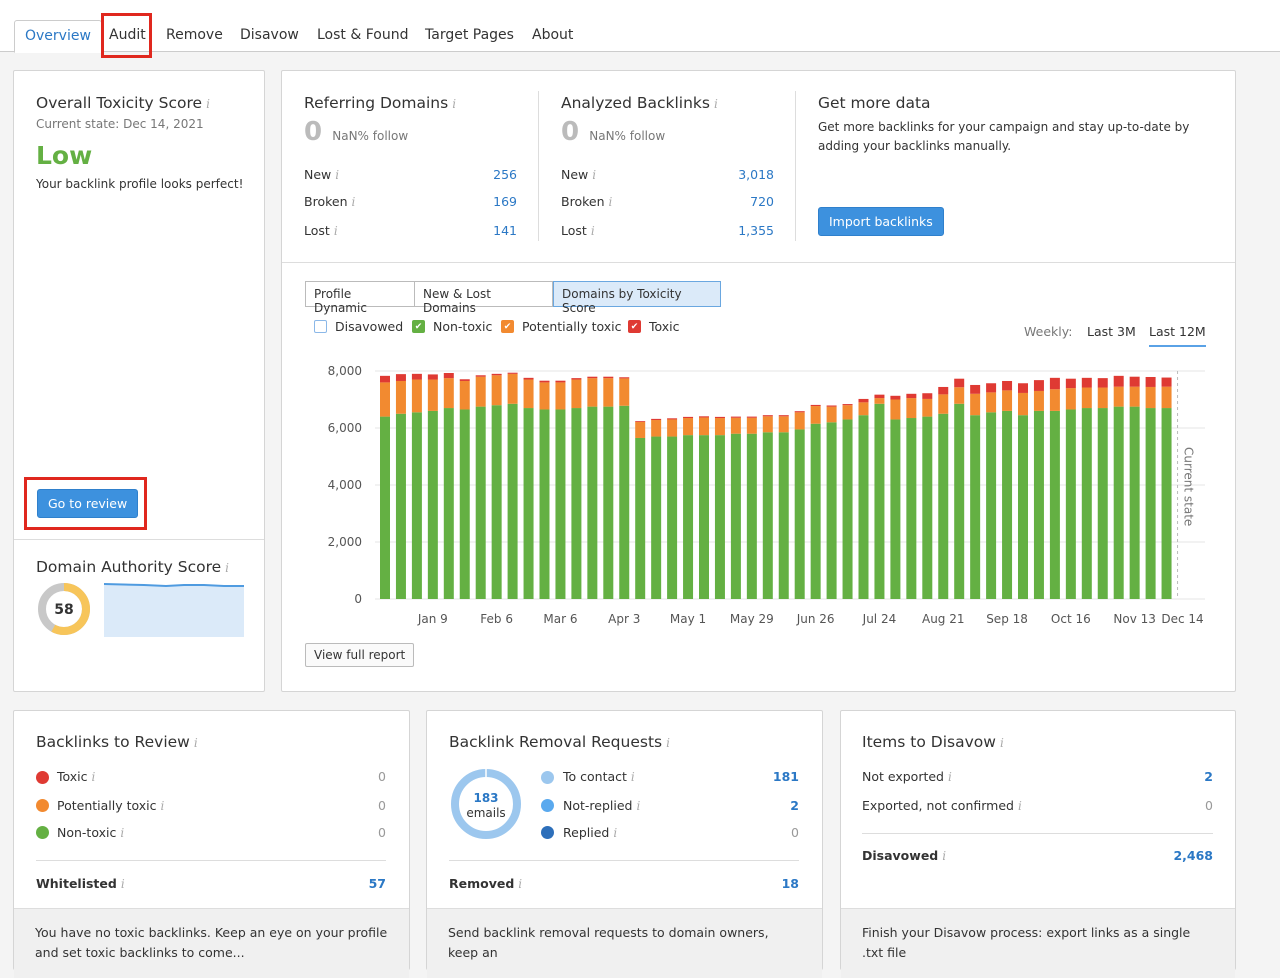  Describe the element at coordinates (380, 103) in the screenshot. I see `referring-domains-title: Referring Domains i` at that location.